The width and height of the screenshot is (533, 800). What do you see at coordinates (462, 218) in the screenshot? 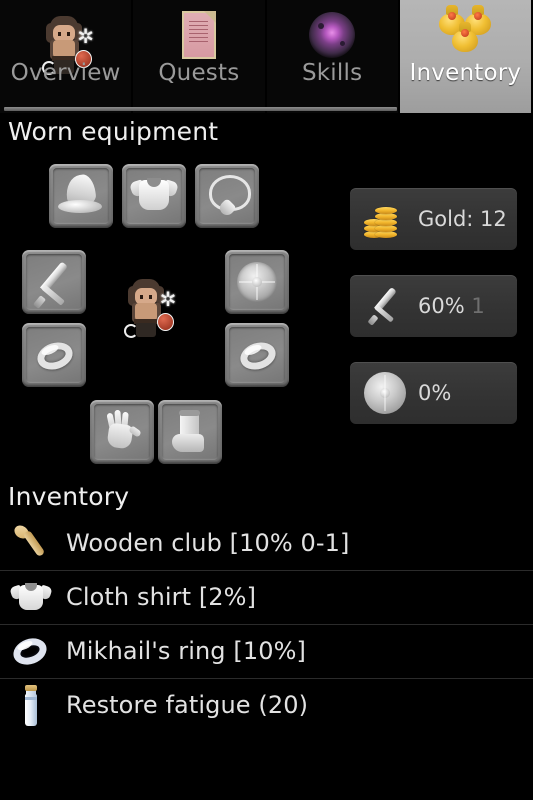
I see `stat-gold-value: Gold: 12` at bounding box center [462, 218].